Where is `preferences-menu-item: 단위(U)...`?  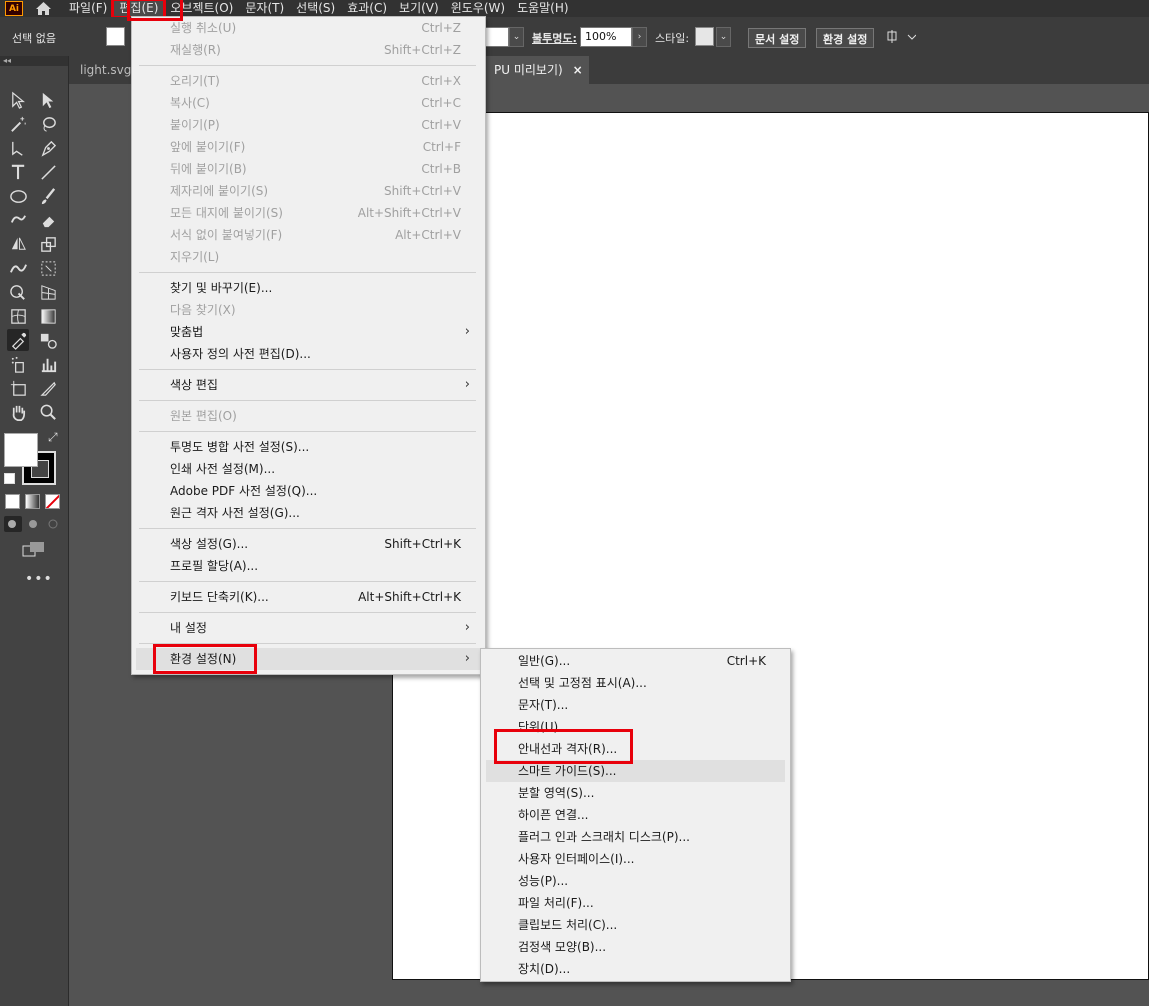 preferences-menu-item: 단위(U)... is located at coordinates (635, 727).